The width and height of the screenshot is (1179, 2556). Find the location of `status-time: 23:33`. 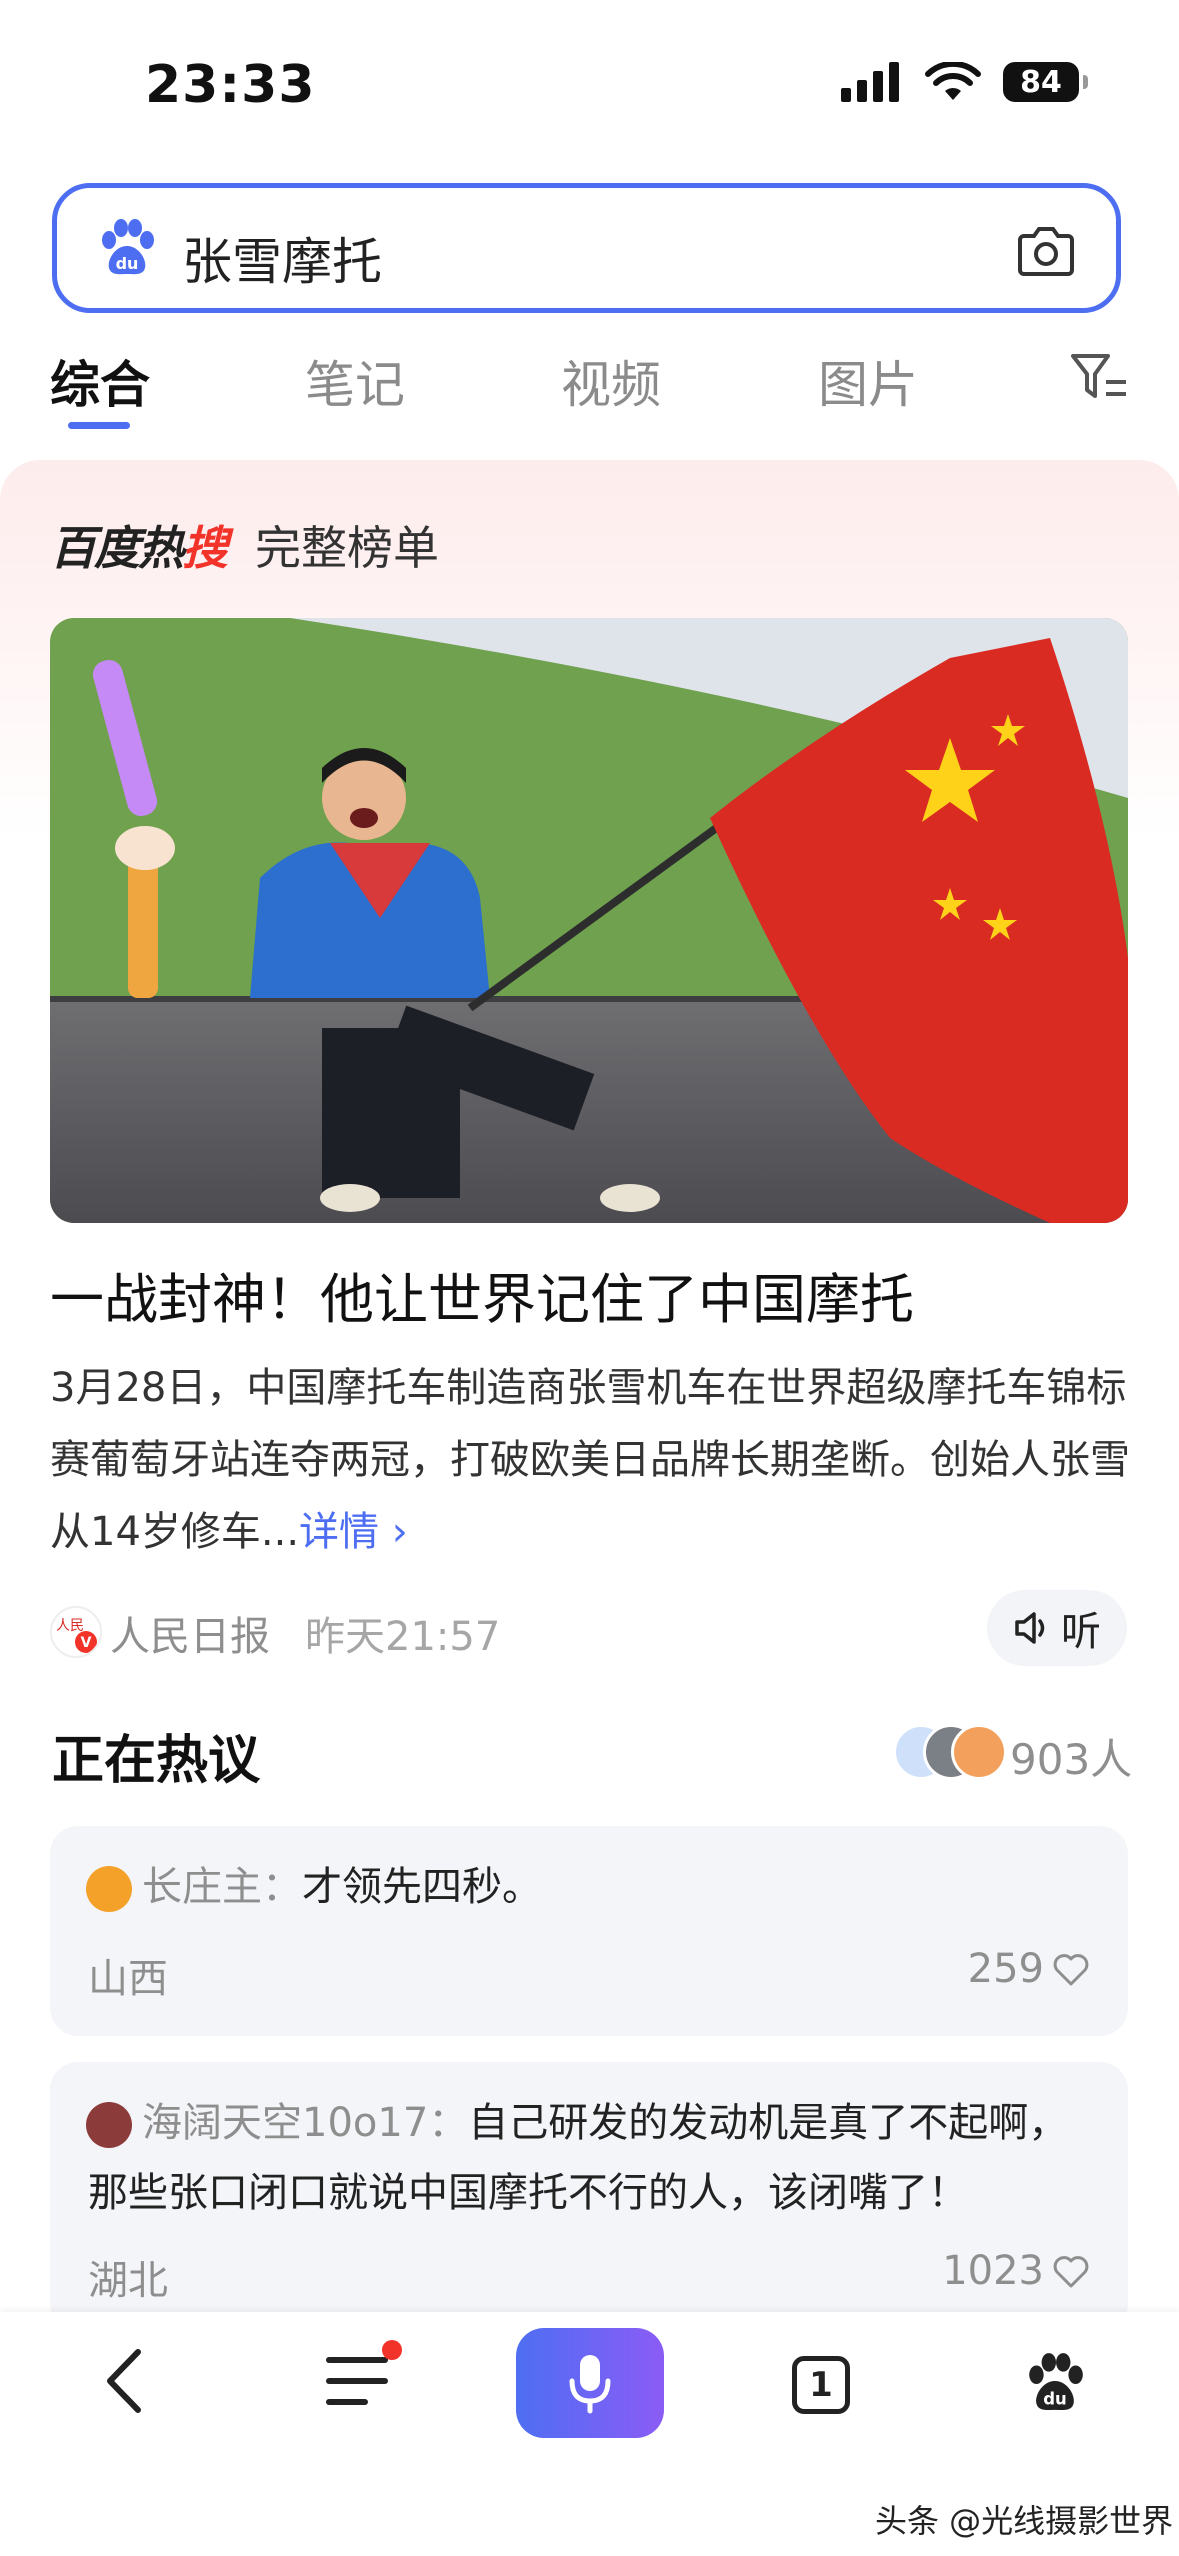

status-time: 23:33 is located at coordinates (230, 85).